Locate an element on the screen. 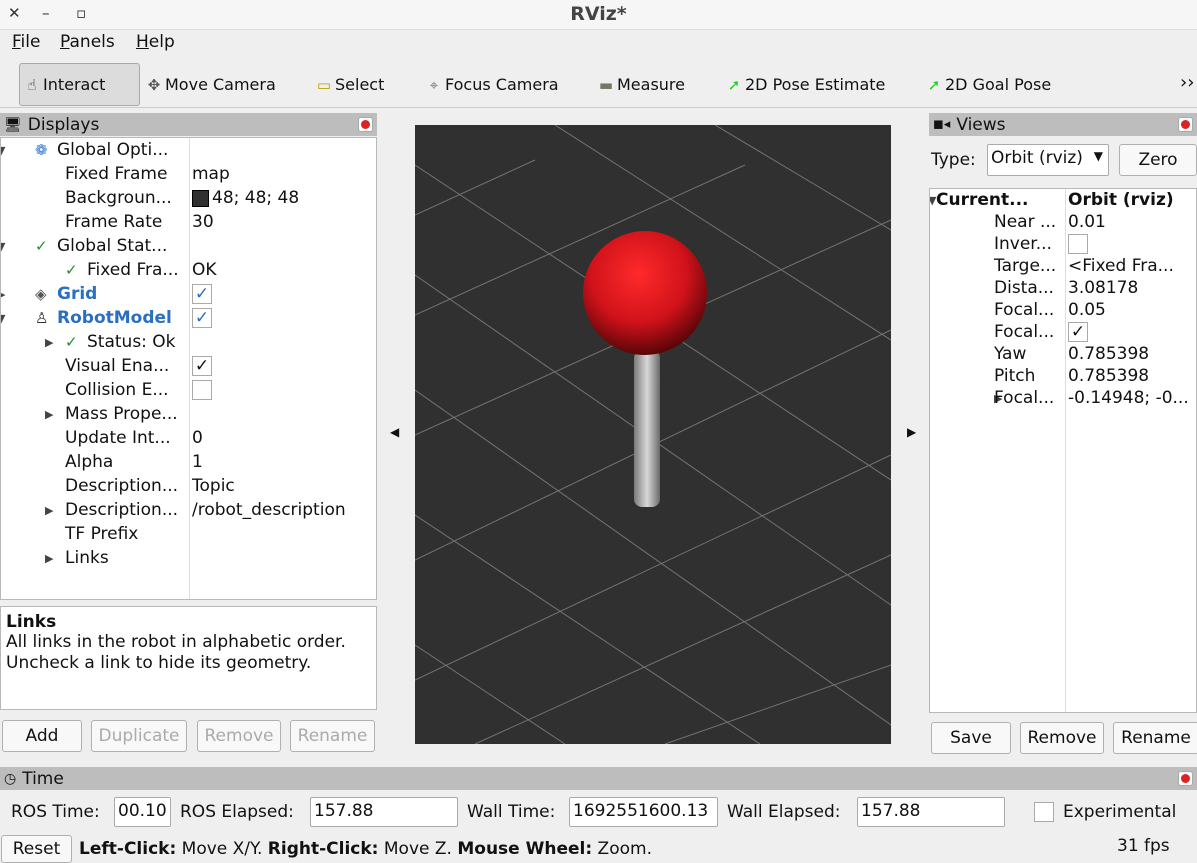  view-type-select: Orbit (rviz) ▼ is located at coordinates (1048, 160).